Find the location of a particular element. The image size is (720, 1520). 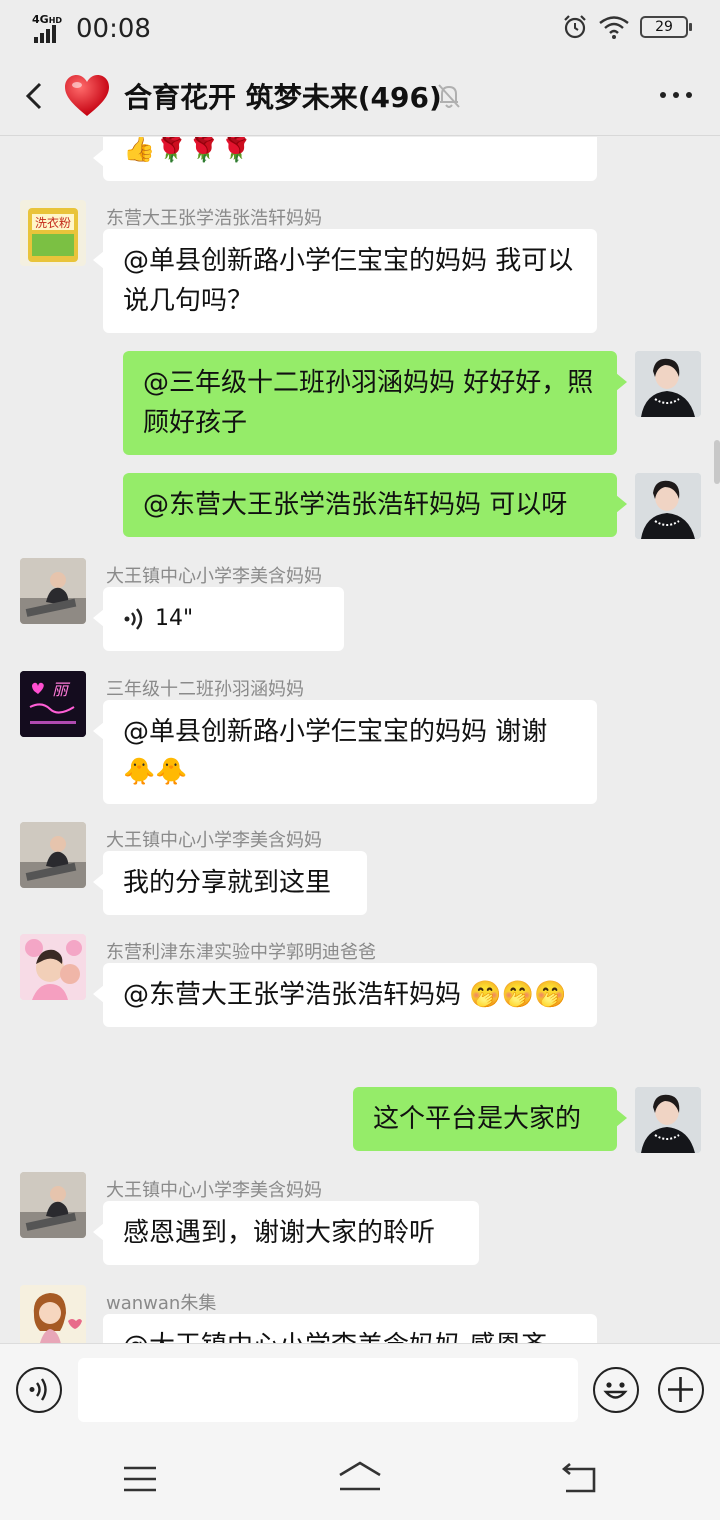

plus-icon is located at coordinates (680, 1389).